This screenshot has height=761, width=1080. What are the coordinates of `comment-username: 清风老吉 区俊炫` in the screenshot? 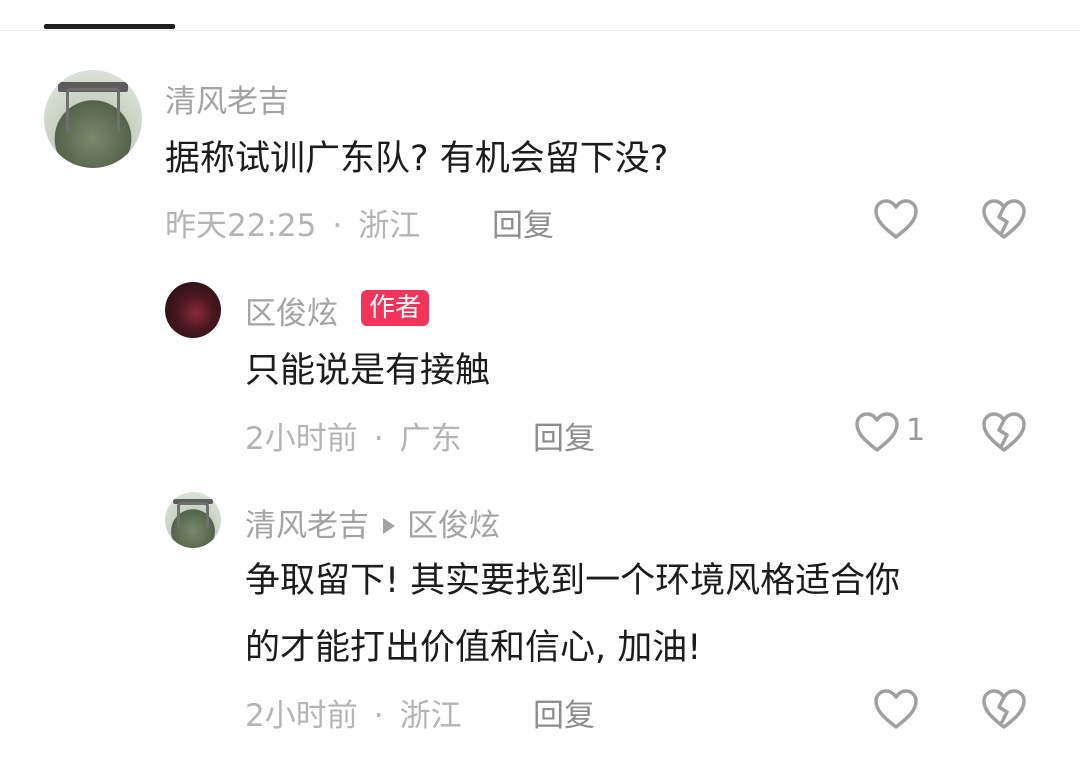 It's located at (372, 522).